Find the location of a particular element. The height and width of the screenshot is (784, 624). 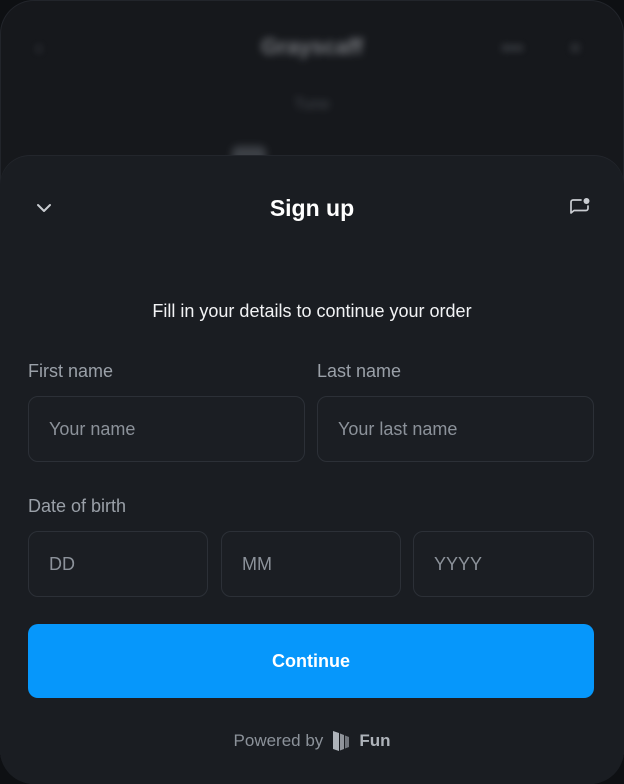

background-more-icon: ••• is located at coordinates (513, 48).